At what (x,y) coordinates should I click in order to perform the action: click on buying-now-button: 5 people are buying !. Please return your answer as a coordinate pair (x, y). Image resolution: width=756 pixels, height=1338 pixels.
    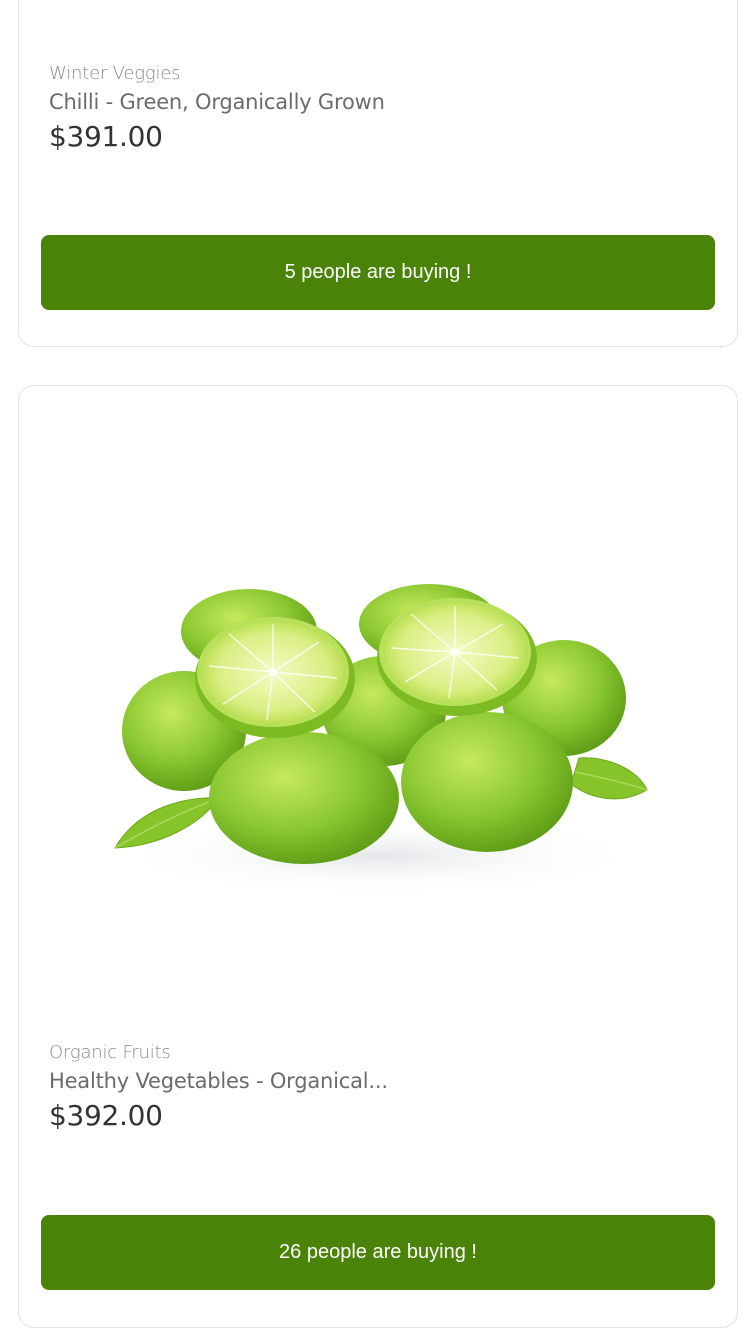
    Looking at the image, I should click on (378, 272).